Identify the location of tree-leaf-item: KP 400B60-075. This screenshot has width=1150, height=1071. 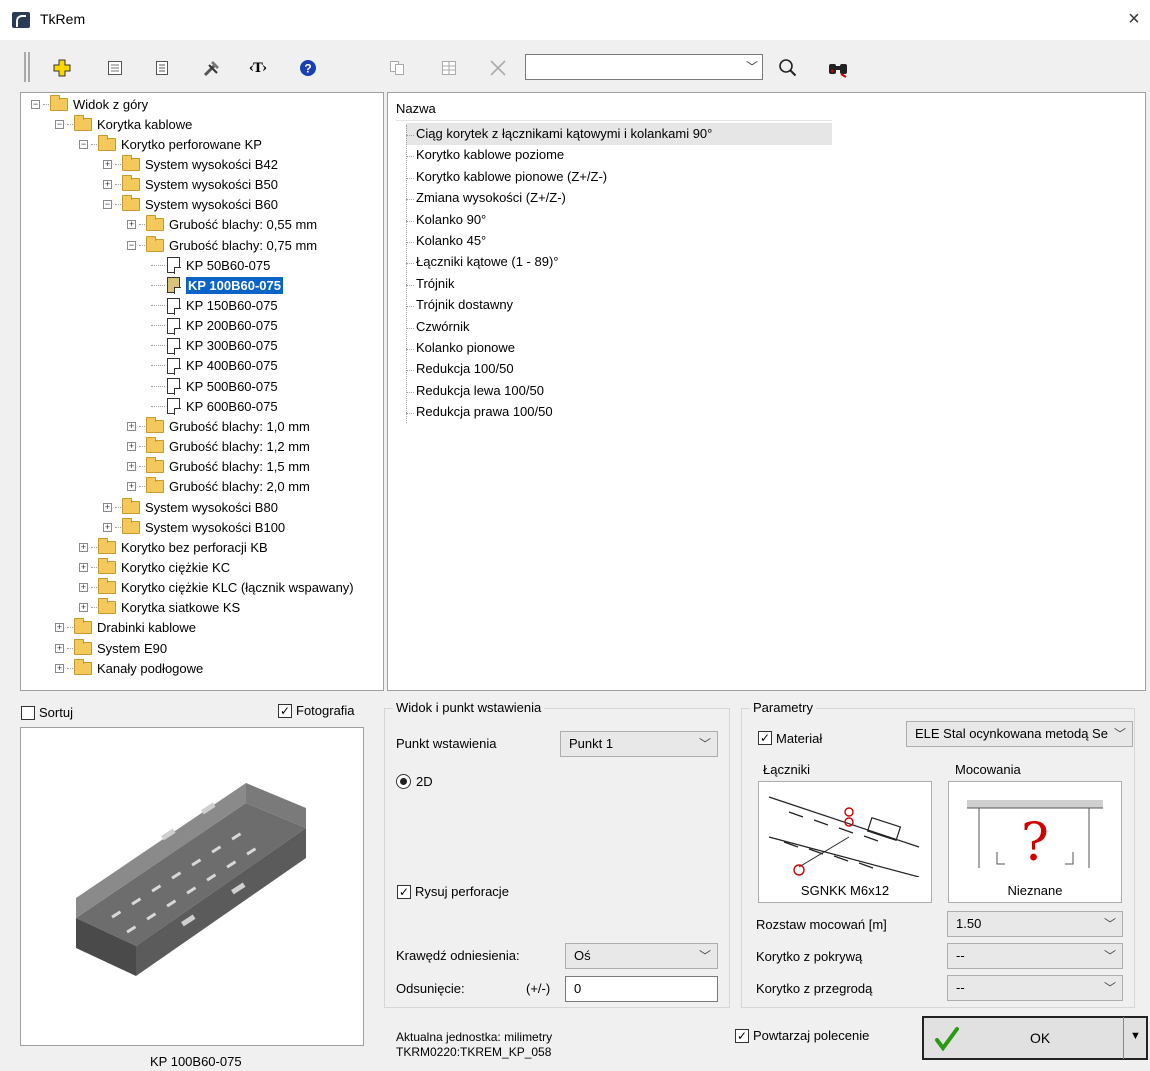
(214, 366).